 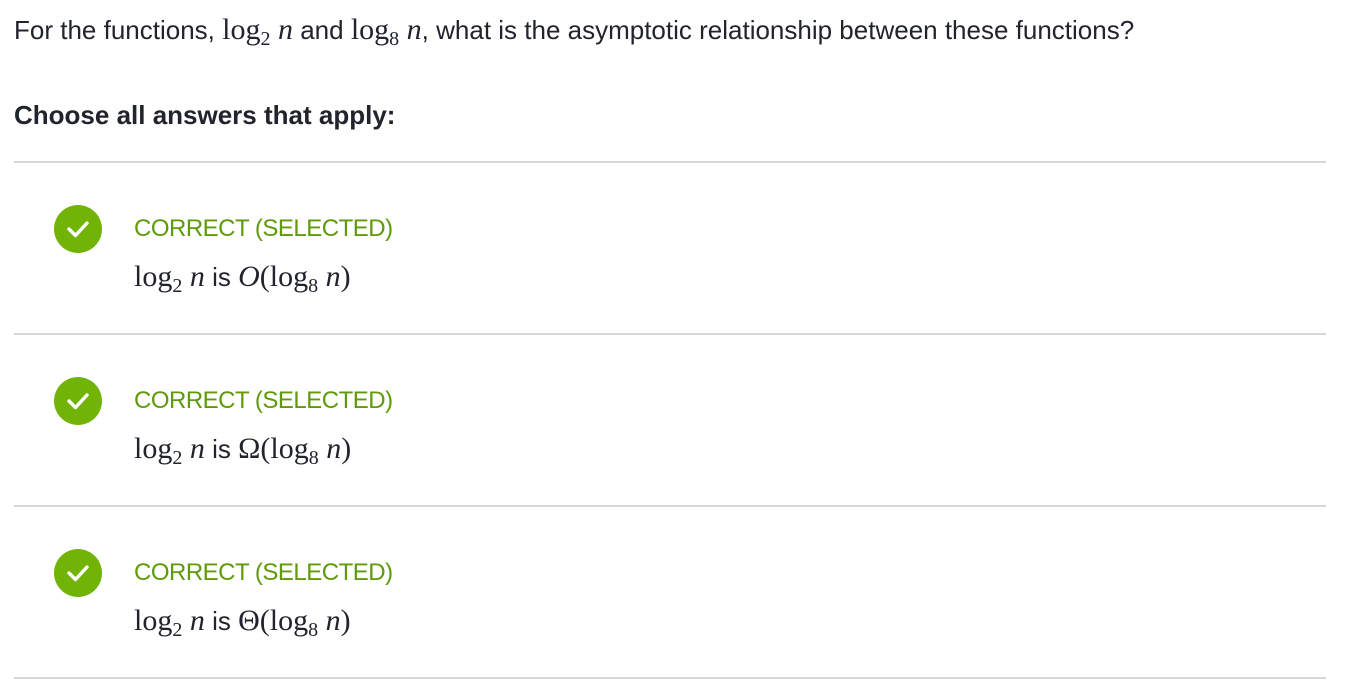 What do you see at coordinates (249, 276) in the screenshot?
I see `asymptotic-notation: O` at bounding box center [249, 276].